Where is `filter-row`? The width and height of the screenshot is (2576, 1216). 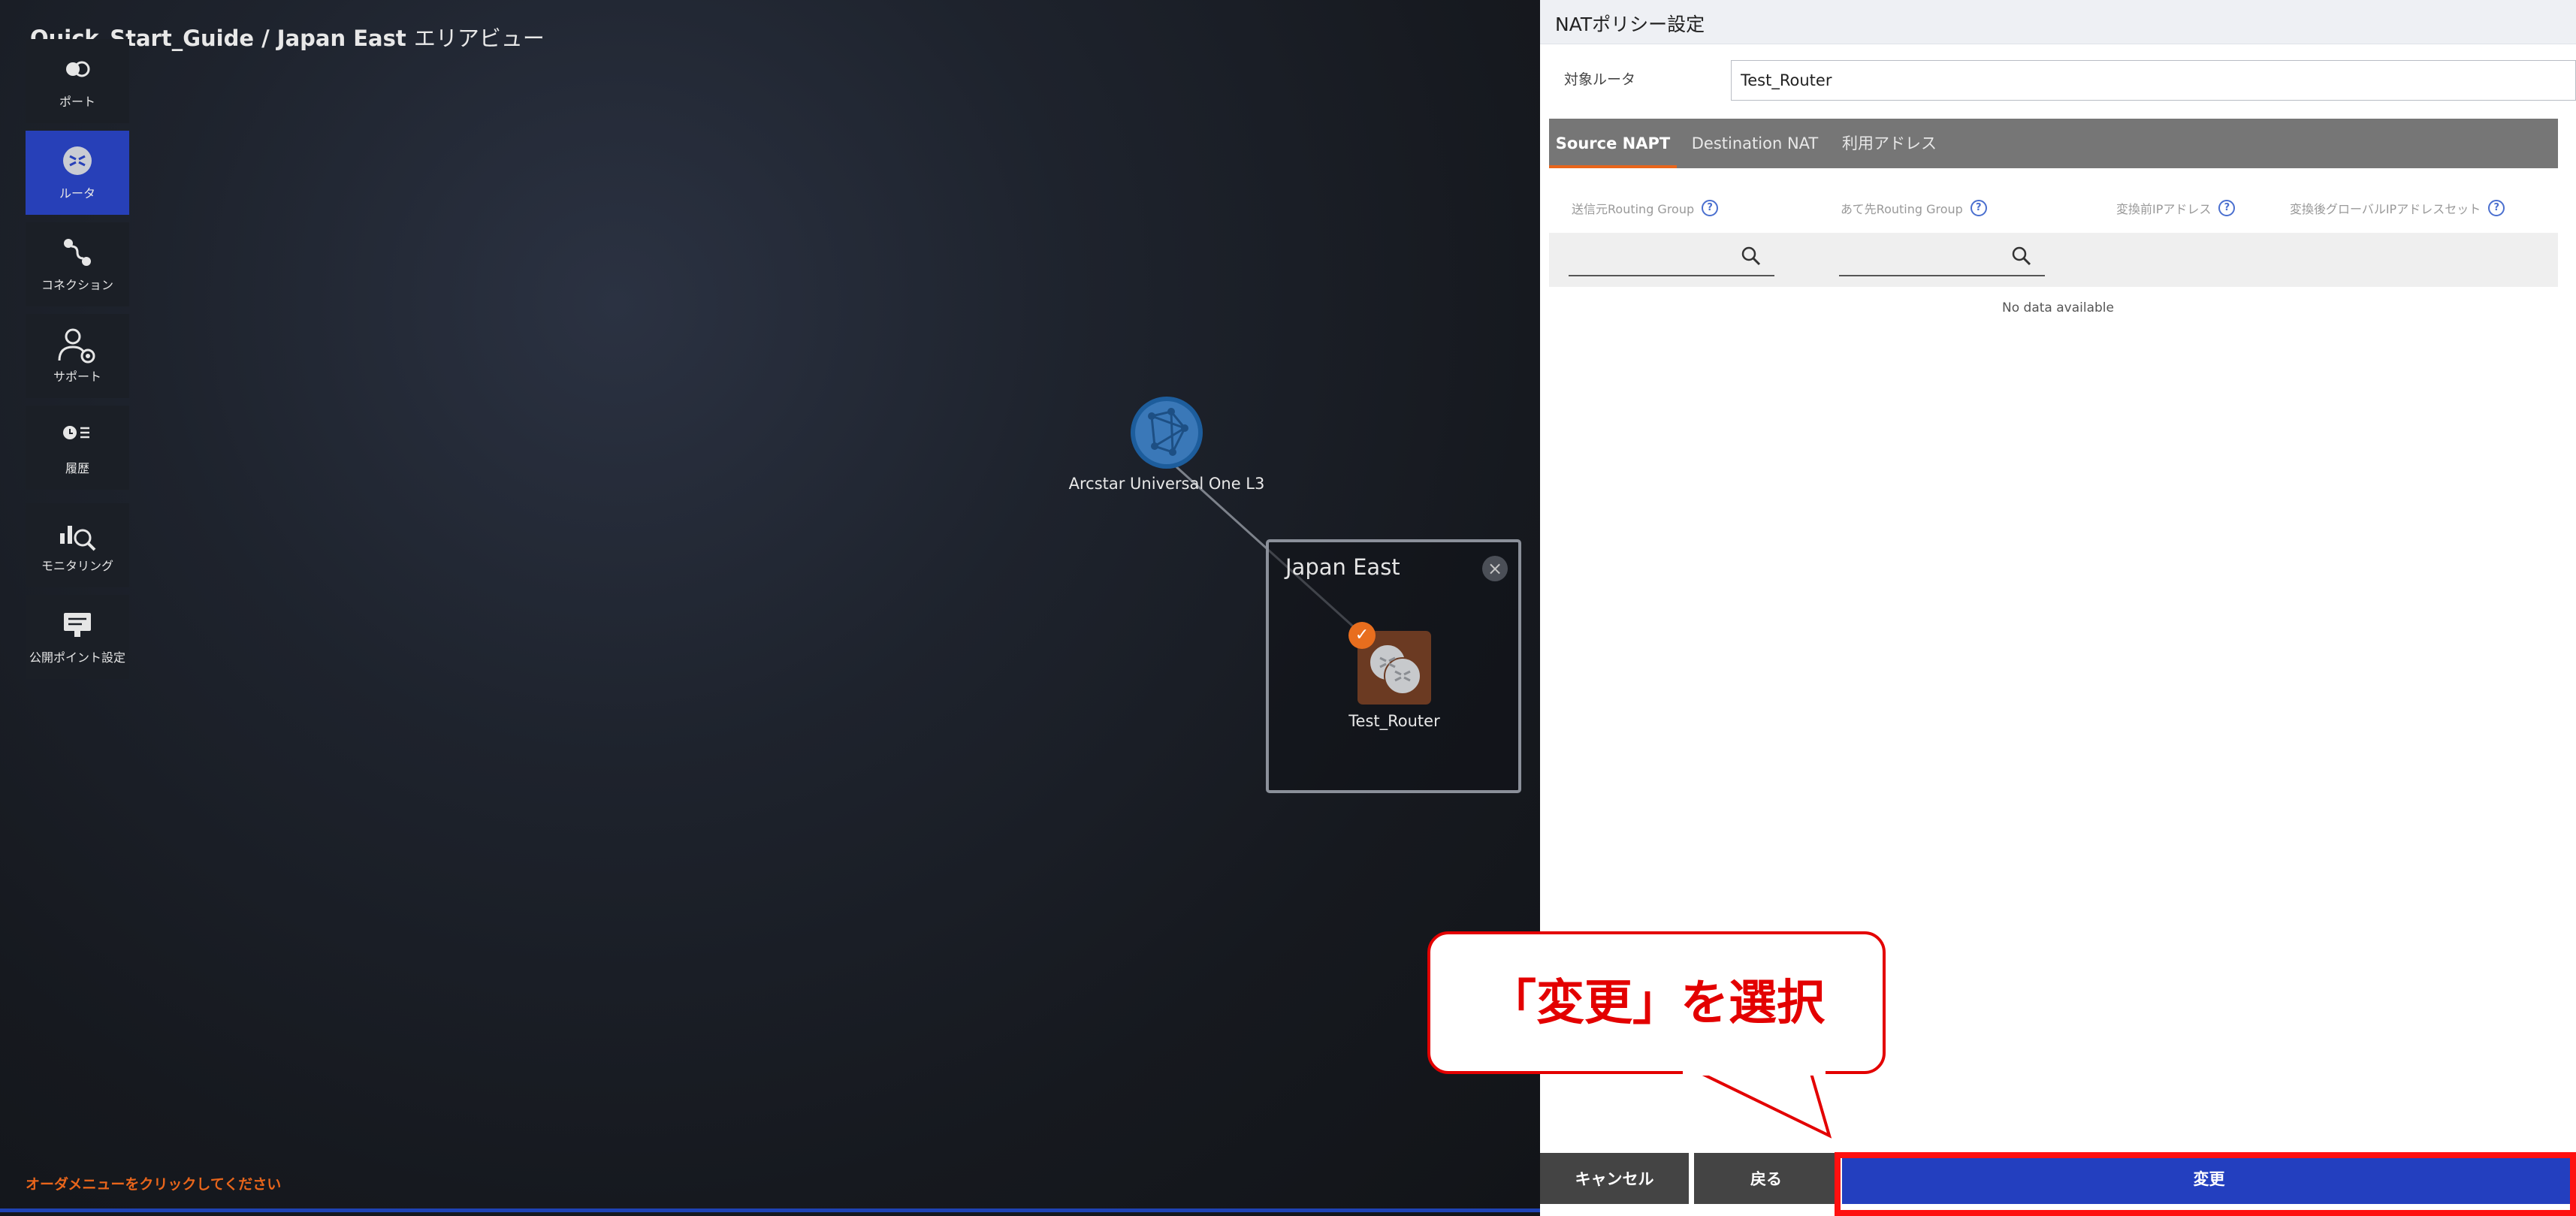
filter-row is located at coordinates (2053, 260).